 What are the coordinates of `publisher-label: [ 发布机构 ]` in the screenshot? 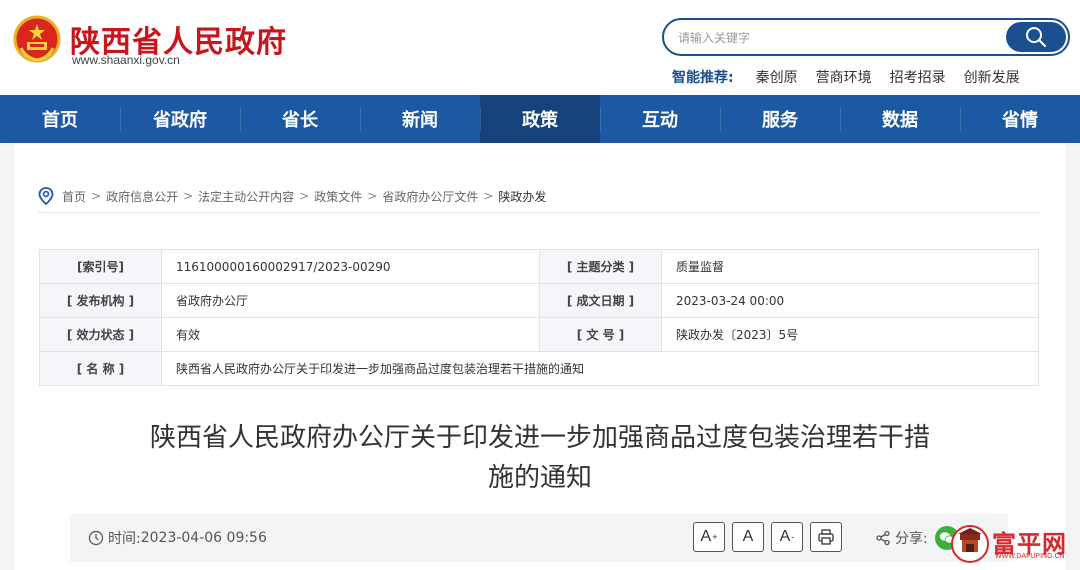 It's located at (100, 300).